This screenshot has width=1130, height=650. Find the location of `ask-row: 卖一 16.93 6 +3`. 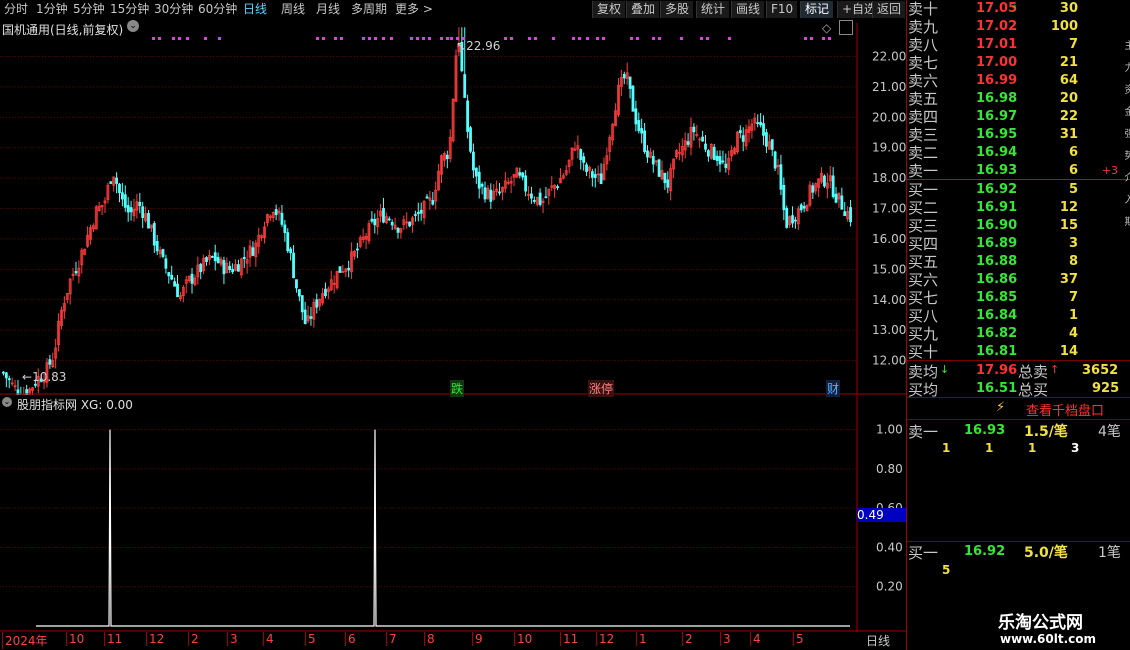

ask-row: 卖一 16.93 6 +3 is located at coordinates (1018, 171).